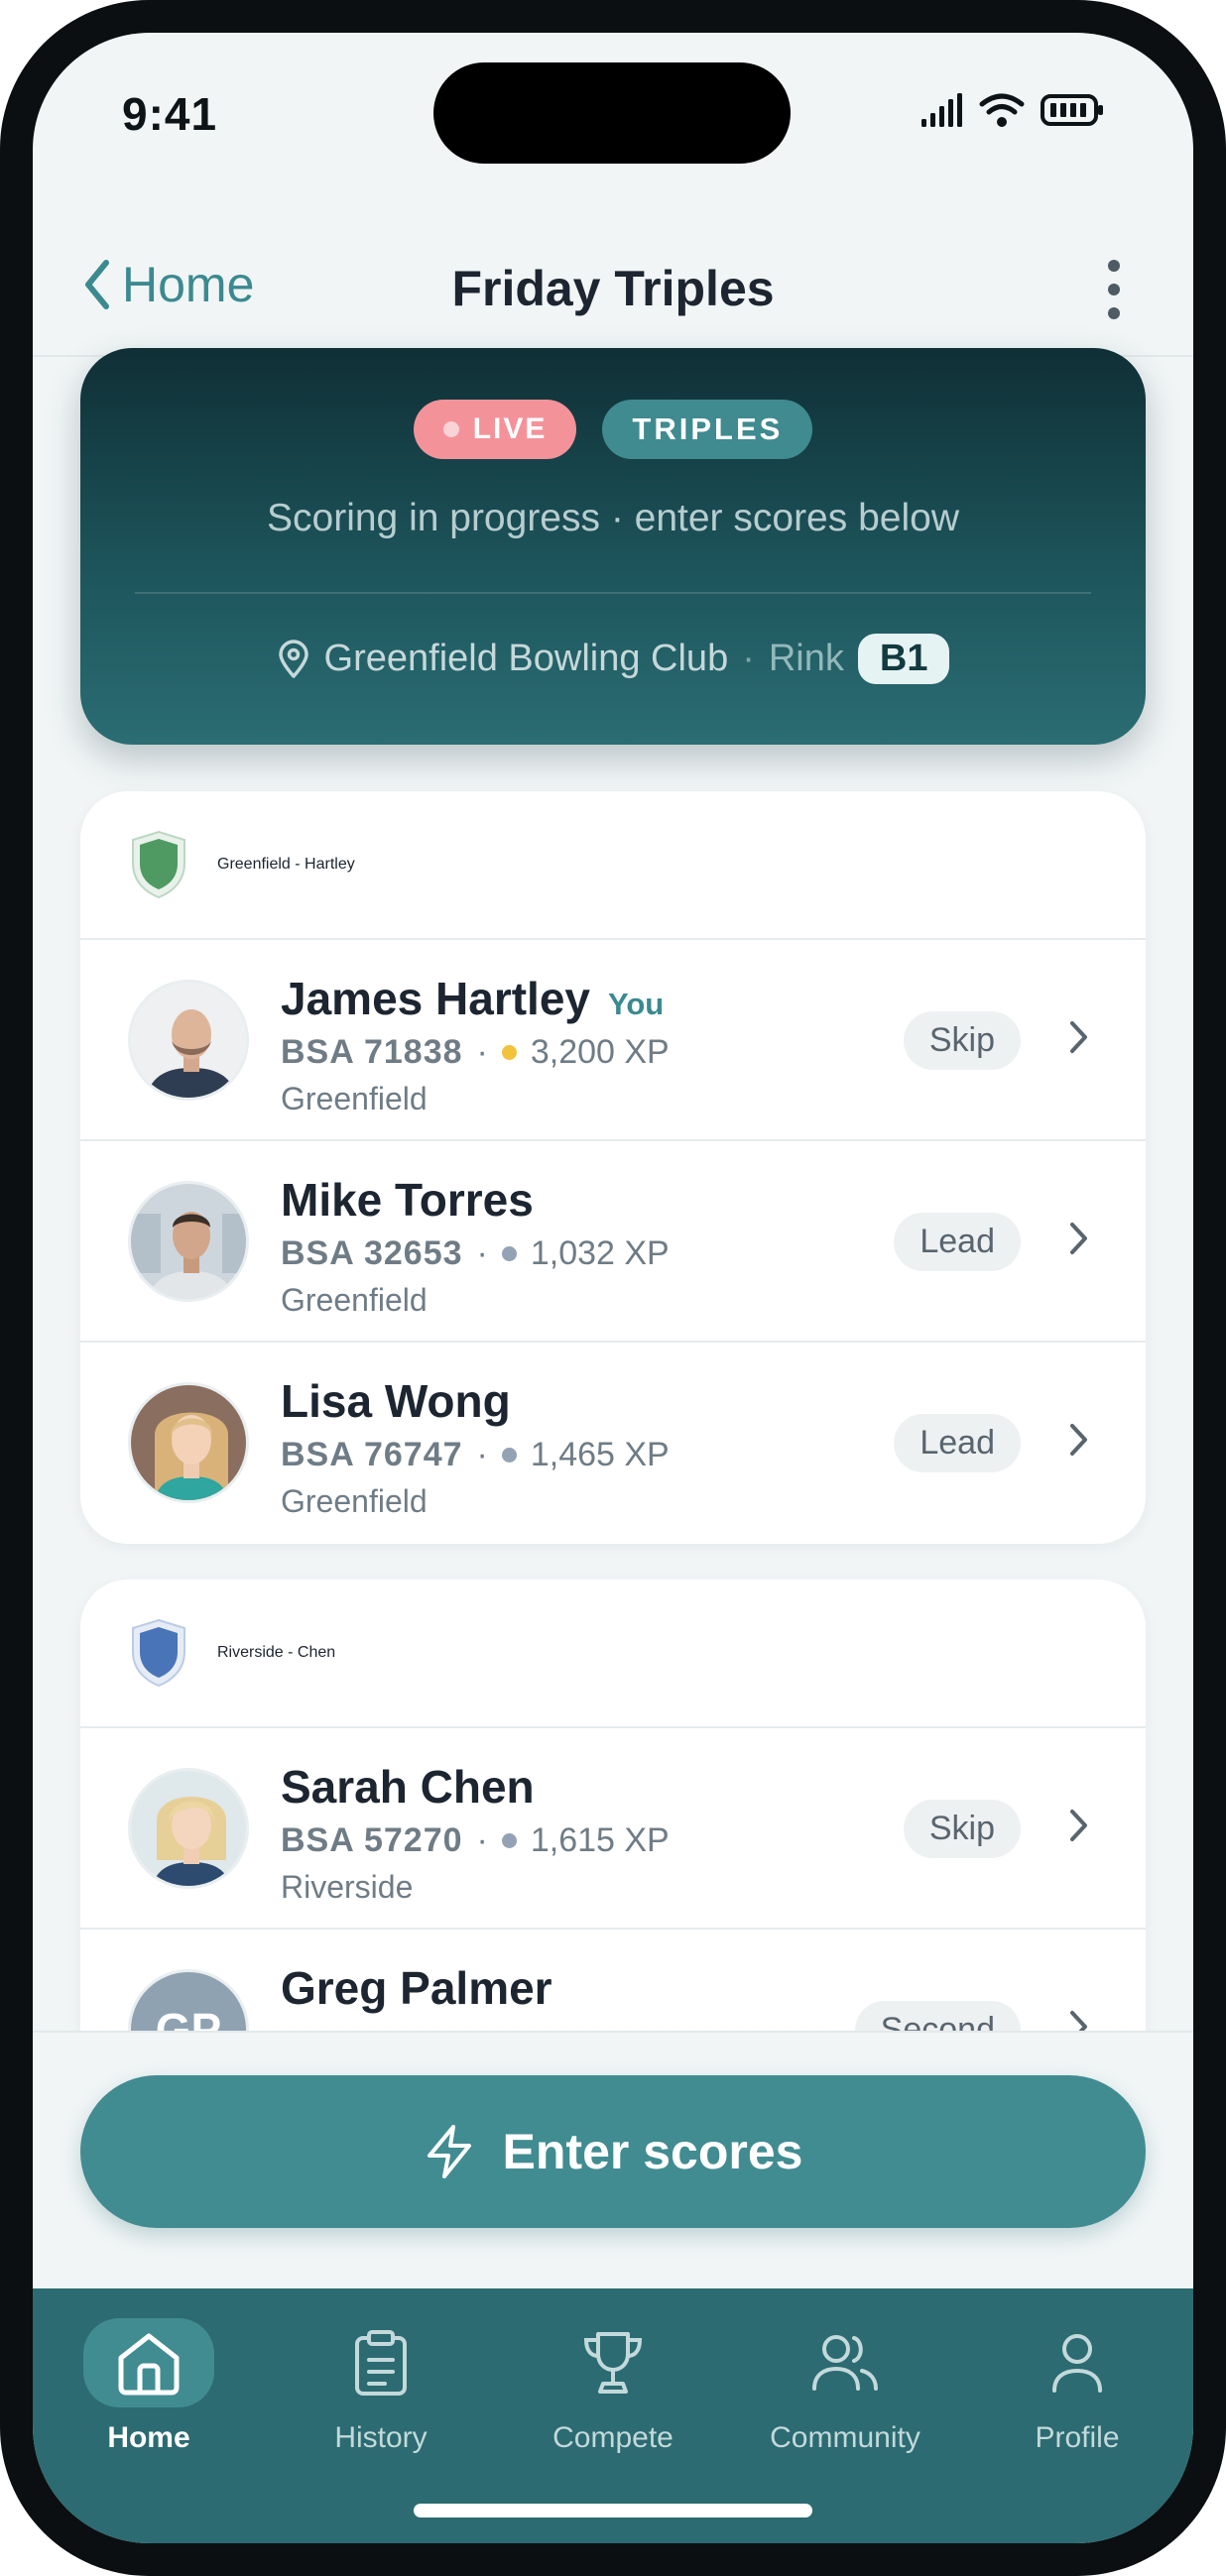 The image size is (1226, 2576). I want to click on wifi-icon, so click(1002, 110).